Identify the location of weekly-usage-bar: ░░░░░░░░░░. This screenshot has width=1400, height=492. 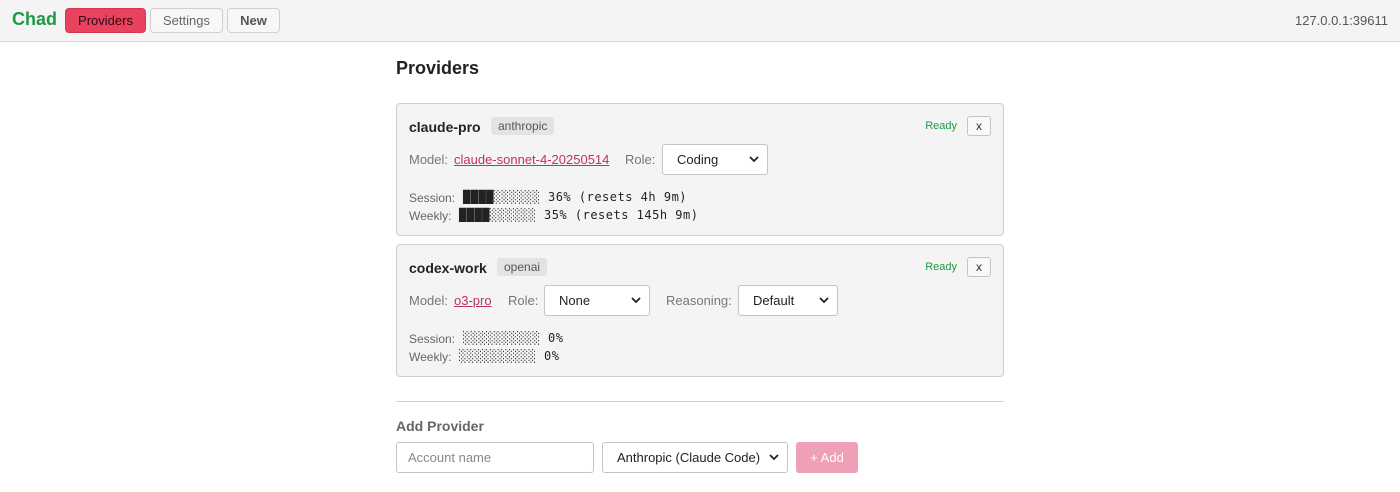
(498, 356).